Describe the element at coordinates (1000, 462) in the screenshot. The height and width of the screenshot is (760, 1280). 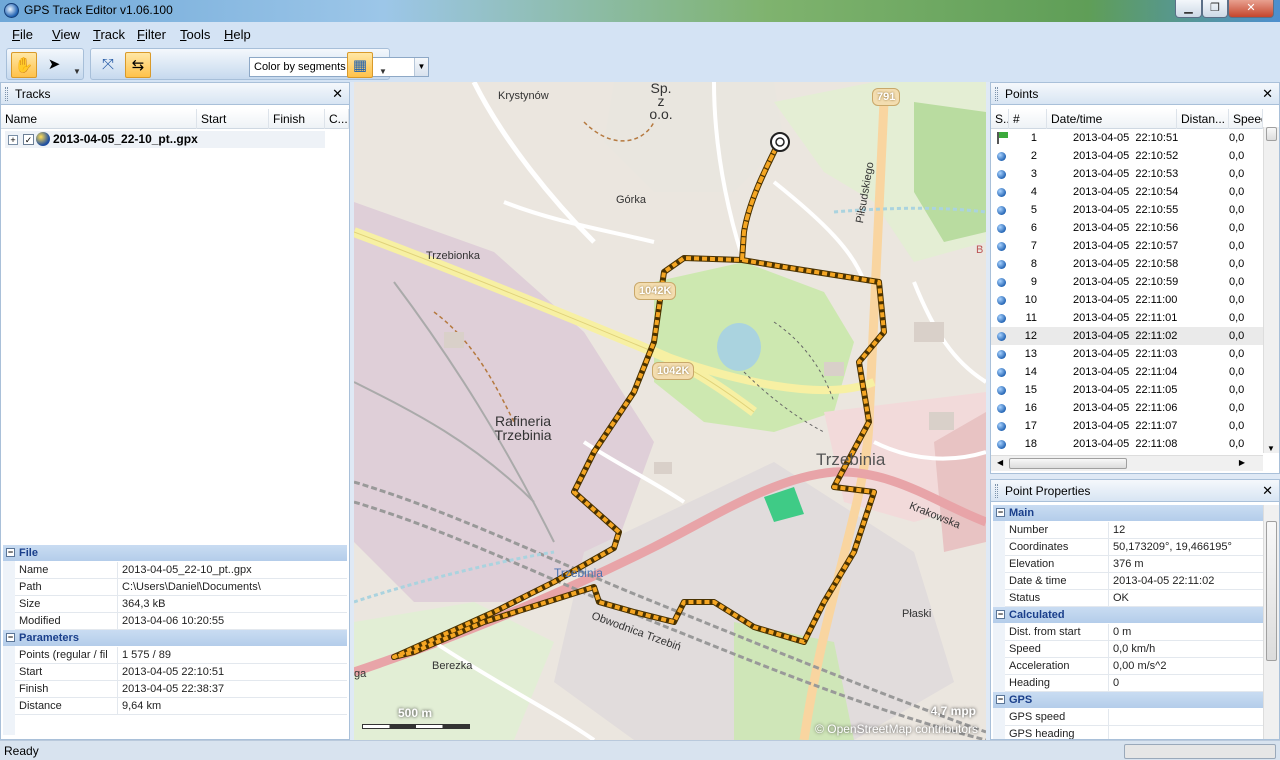
I see `chevron-left-icon: ◀` at that location.